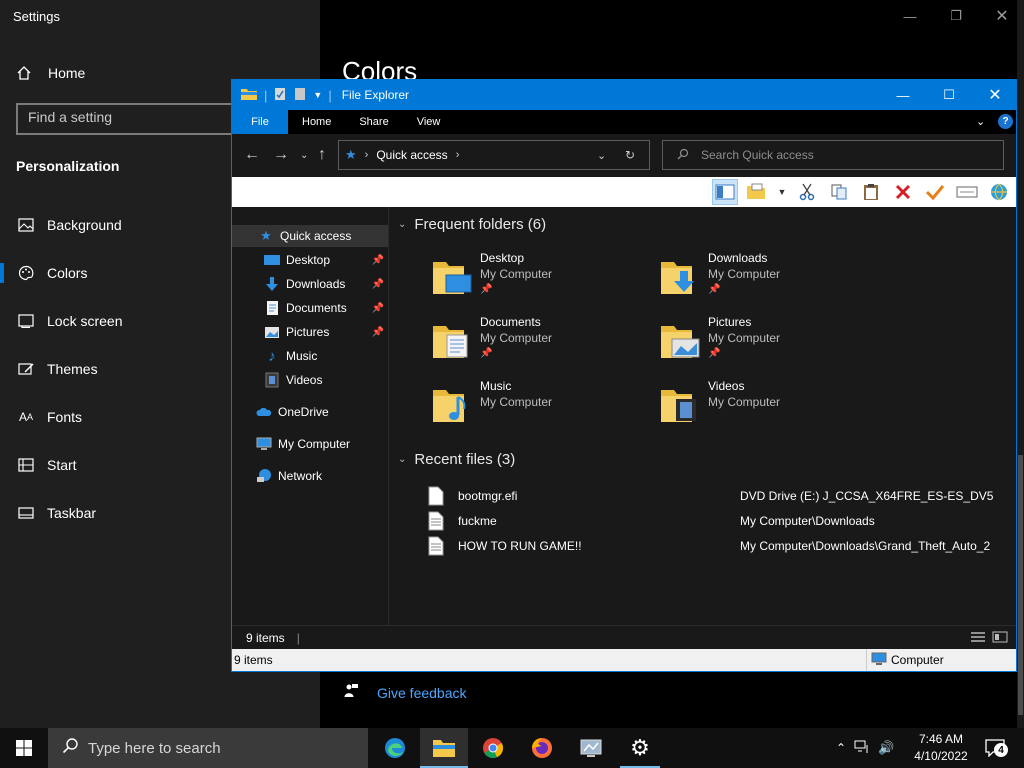 Image resolution: width=1024 pixels, height=768 pixels. Describe the element at coordinates (886, 748) in the screenshot. I see `volume-icon: 🔊` at that location.